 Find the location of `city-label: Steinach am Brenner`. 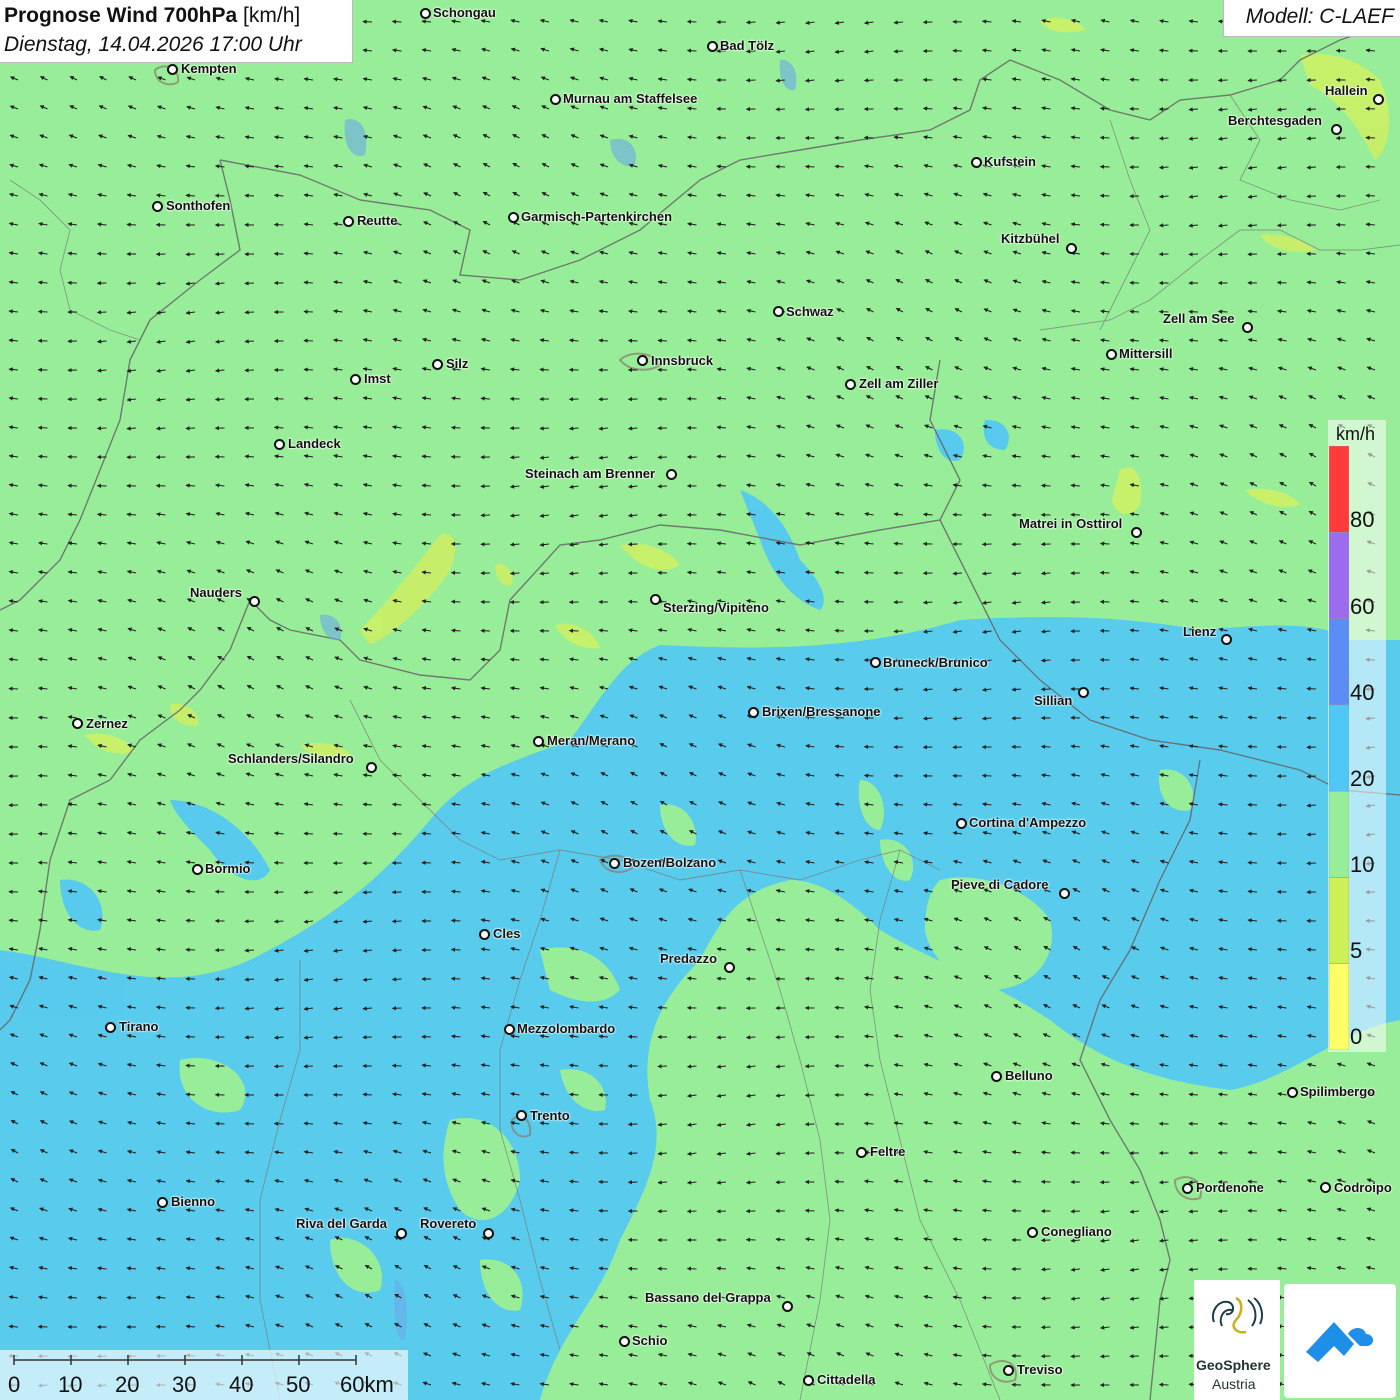

city-label: Steinach am Brenner is located at coordinates (590, 473).